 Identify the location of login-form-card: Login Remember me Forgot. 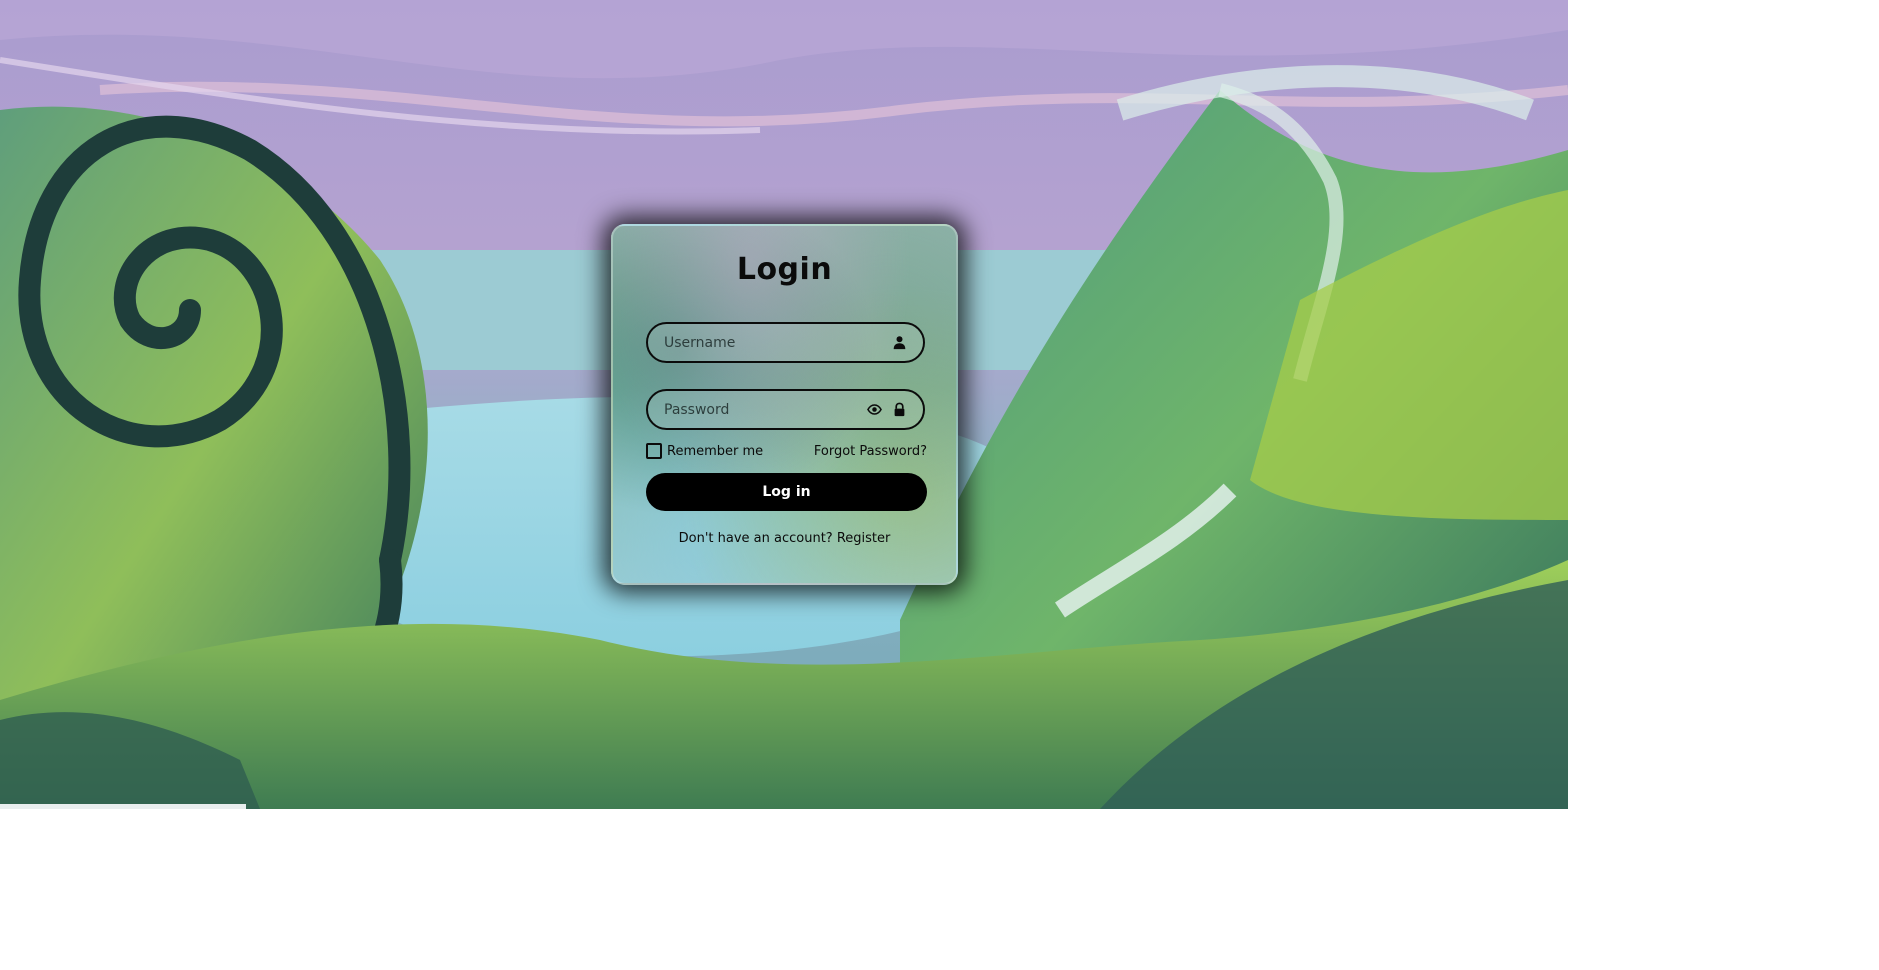
(784, 404).